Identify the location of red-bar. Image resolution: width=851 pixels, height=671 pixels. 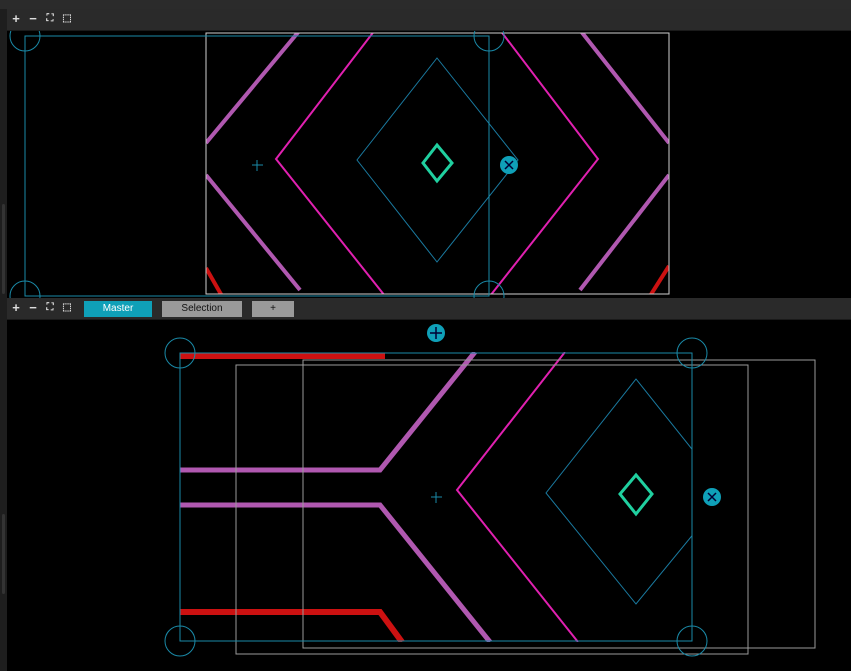
(292, 625).